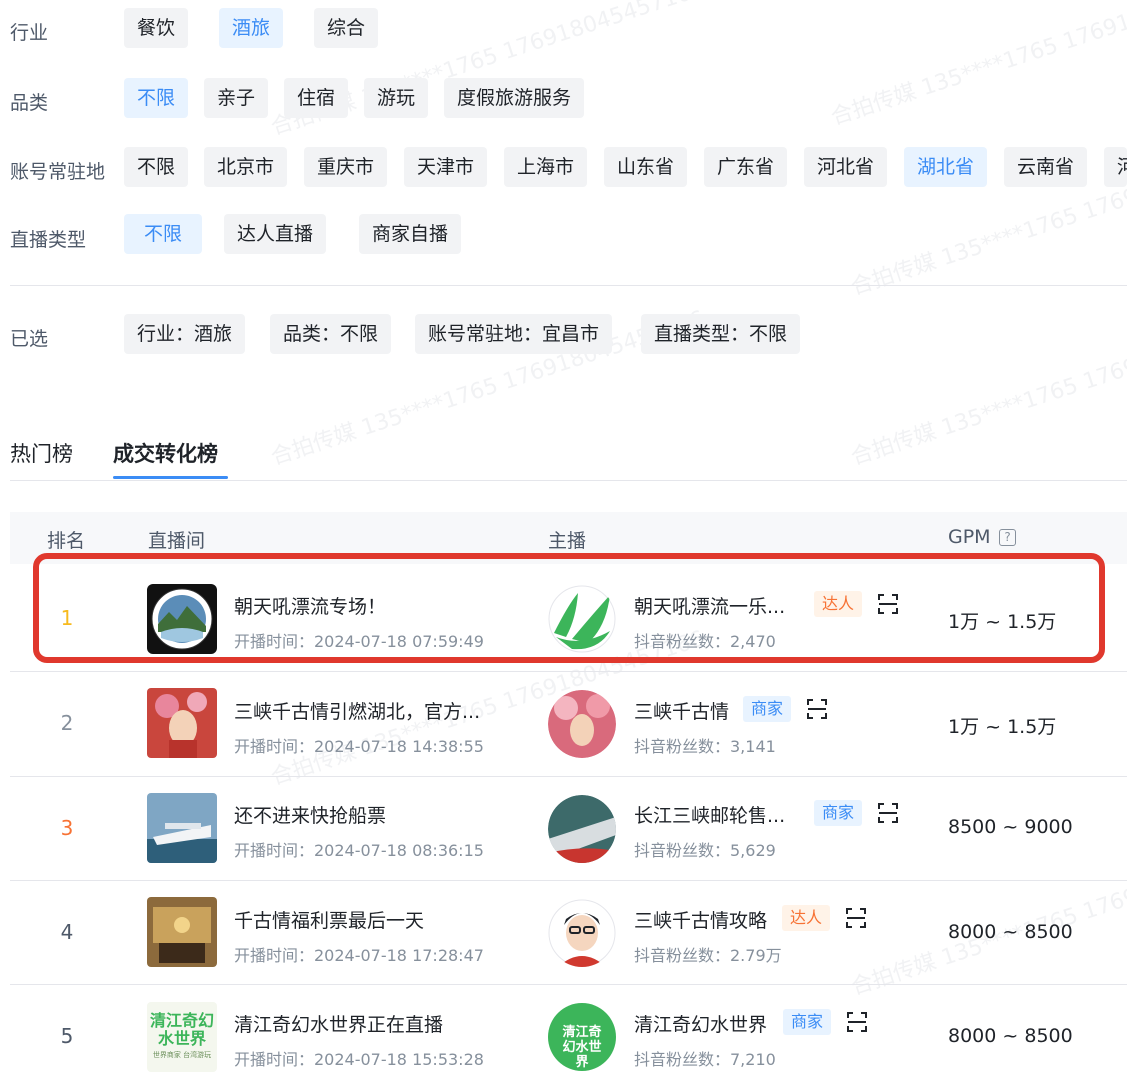 The height and width of the screenshot is (1080, 1127). I want to click on live-room-thumbnail: 清江奇幻水世界 世界商家 台湾游玩, so click(182, 1037).